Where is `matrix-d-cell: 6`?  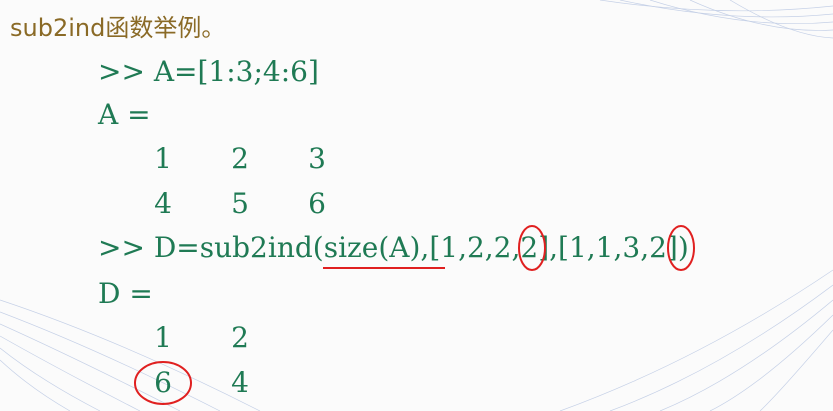
matrix-d-cell: 6 is located at coordinates (163, 382).